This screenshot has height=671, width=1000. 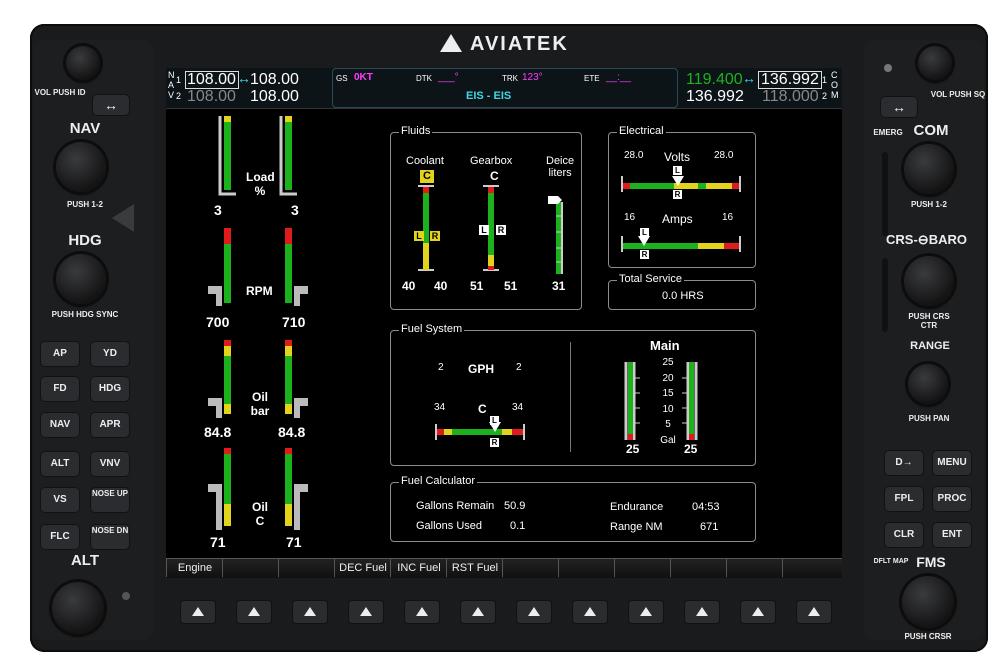 What do you see at coordinates (85, 314) in the screenshot?
I see `hdg-push-label: PUSH HDG SYNC` at bounding box center [85, 314].